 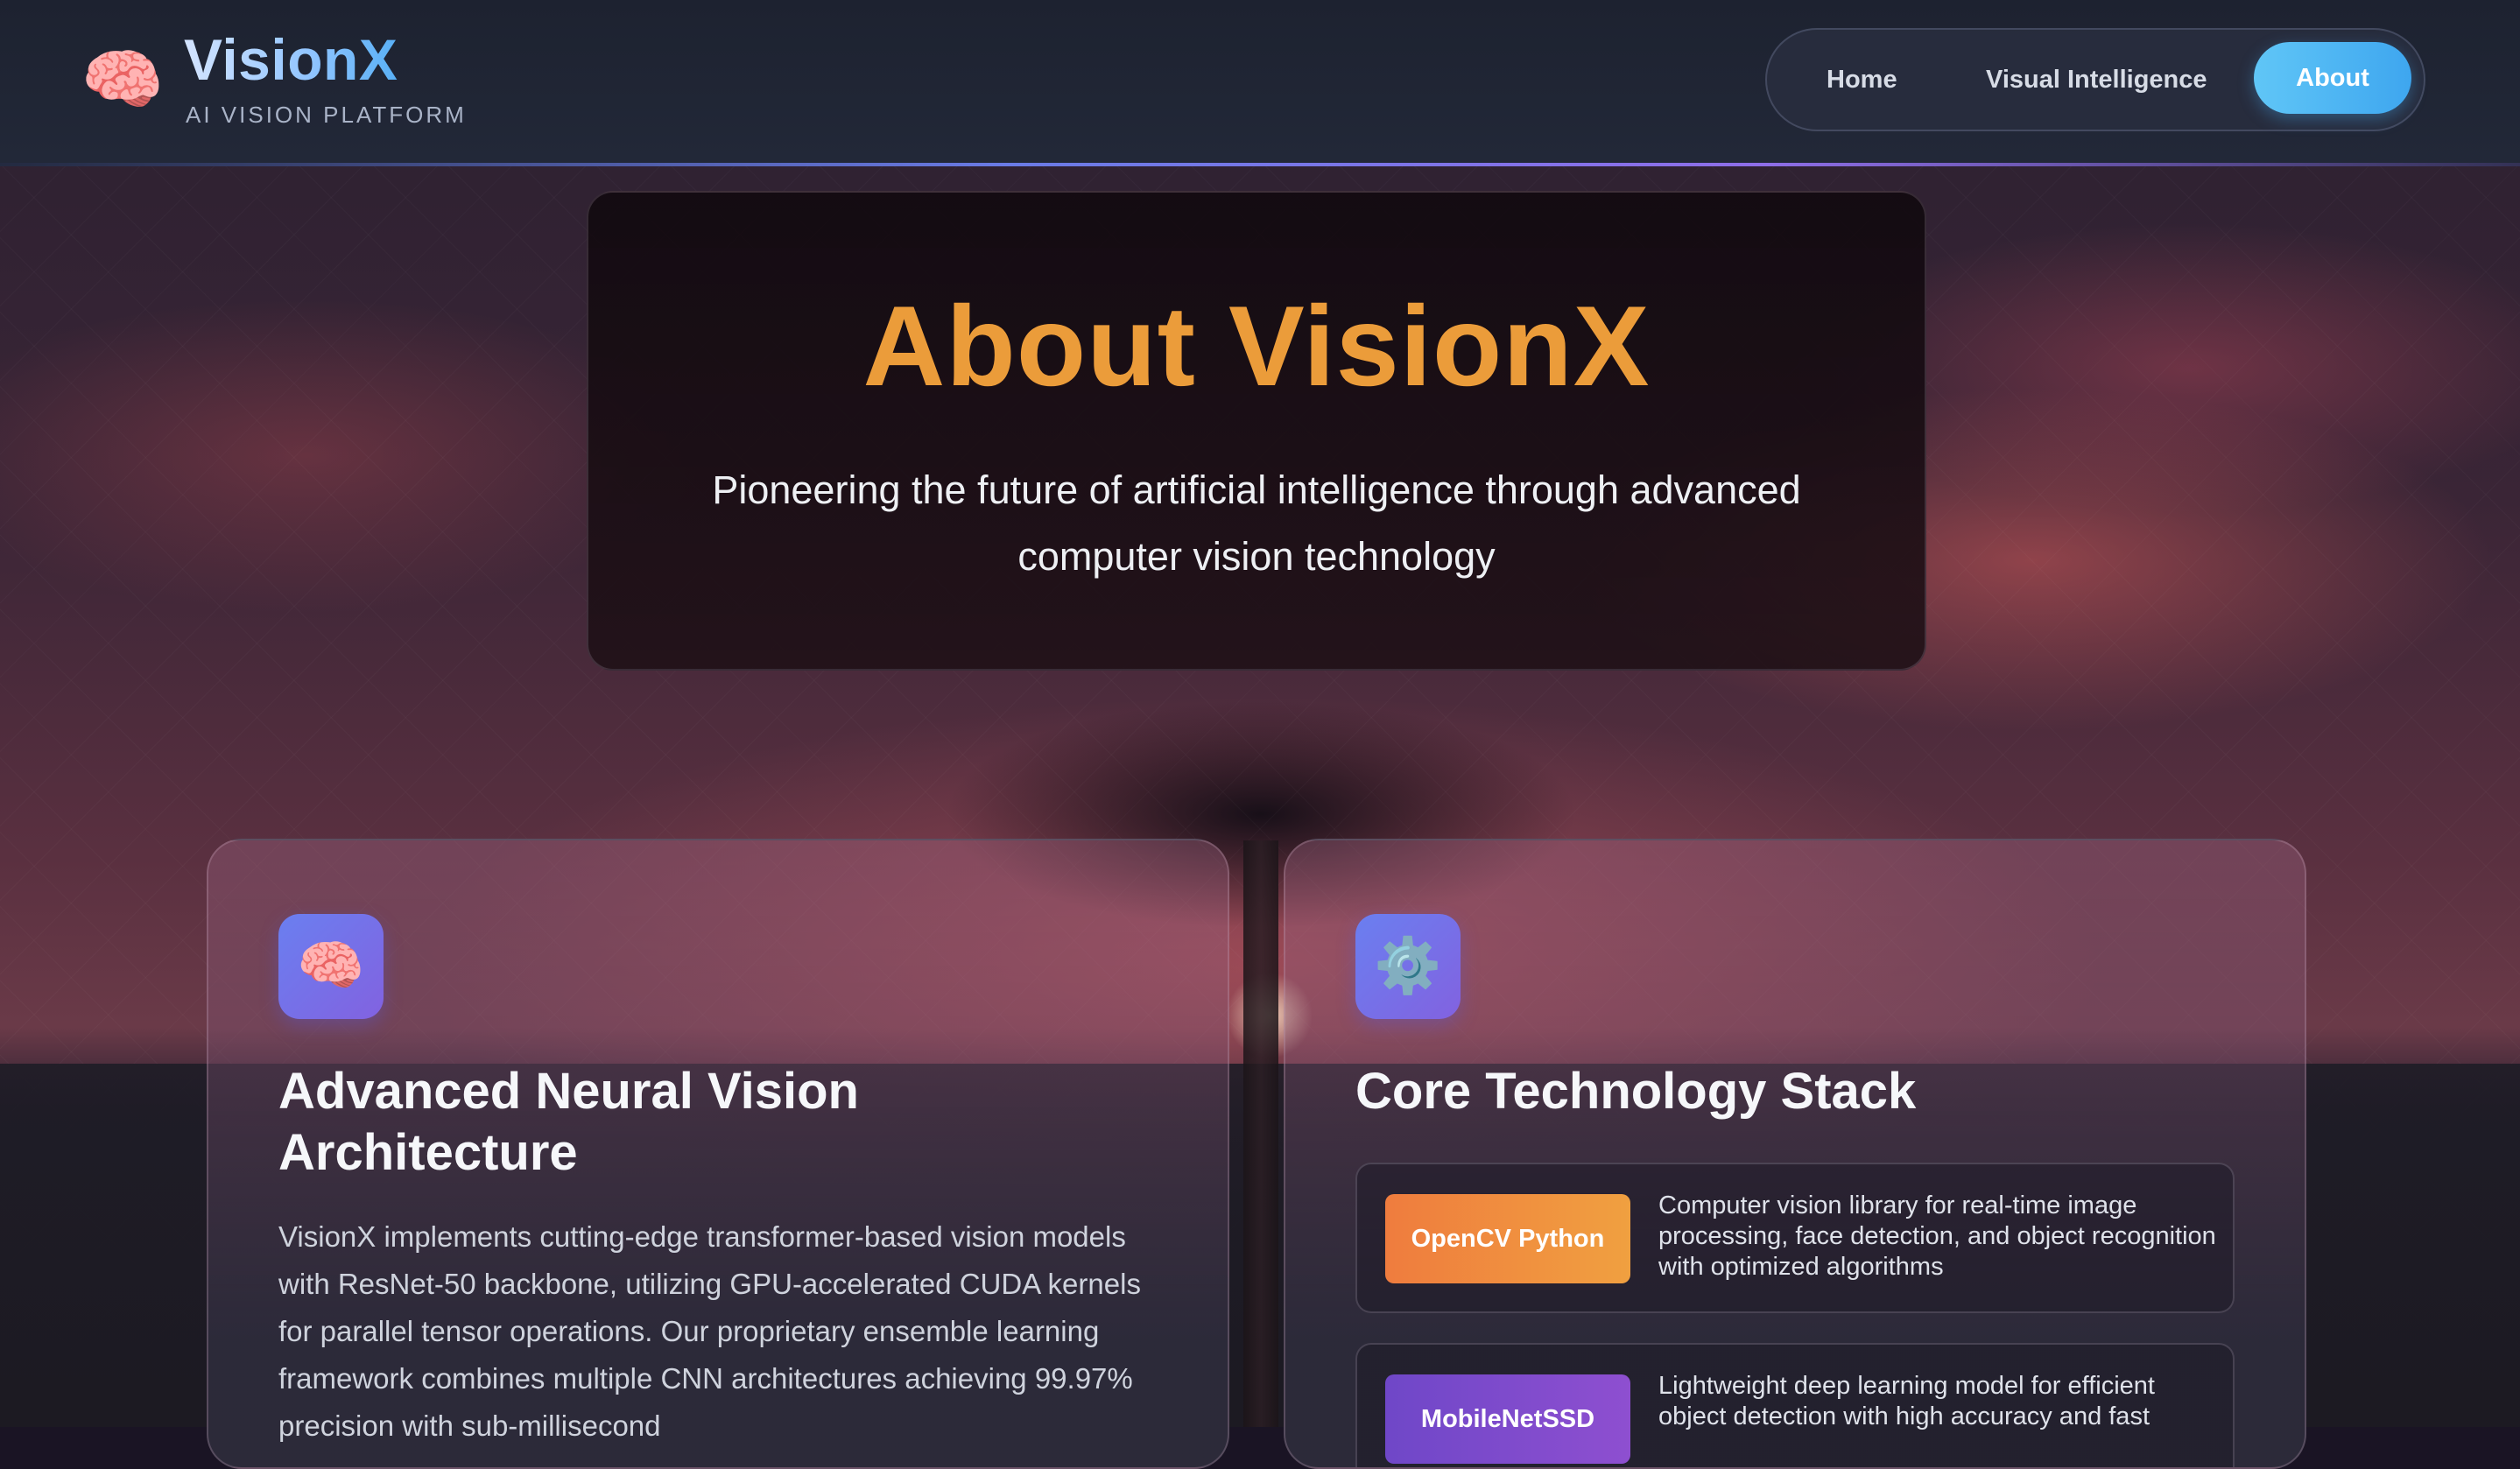 What do you see at coordinates (1636, 1091) in the screenshot?
I see `card-title: Core Technology Stack` at bounding box center [1636, 1091].